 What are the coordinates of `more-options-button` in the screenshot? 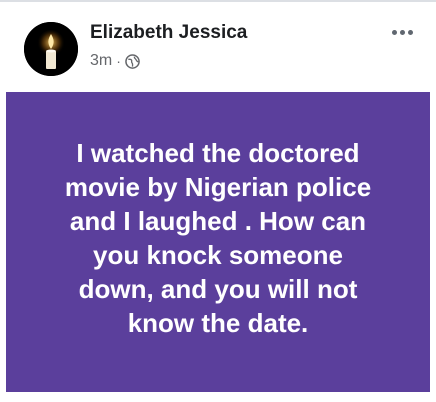 It's located at (402, 32).